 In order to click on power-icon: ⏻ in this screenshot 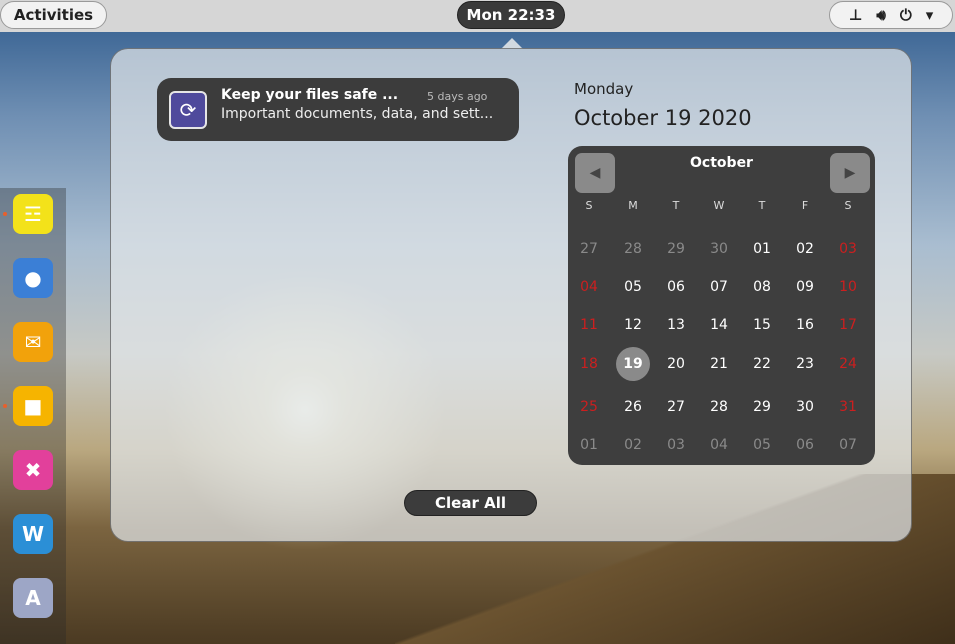, I will do `click(905, 15)`.